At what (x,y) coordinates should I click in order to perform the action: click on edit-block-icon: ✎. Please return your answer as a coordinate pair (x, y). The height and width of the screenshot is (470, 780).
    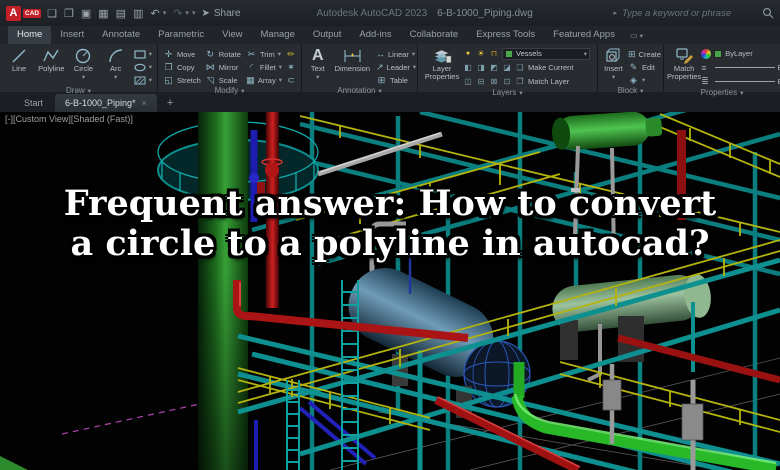
    Looking at the image, I should click on (633, 66).